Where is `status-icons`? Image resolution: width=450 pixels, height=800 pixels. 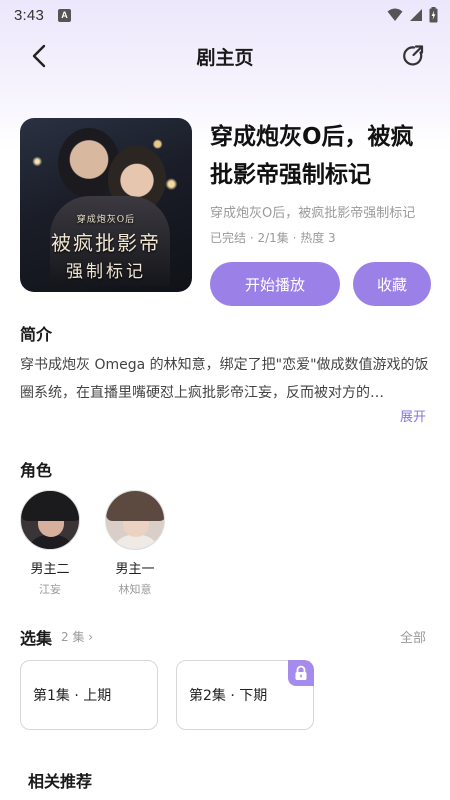
status-icons is located at coordinates (412, 15).